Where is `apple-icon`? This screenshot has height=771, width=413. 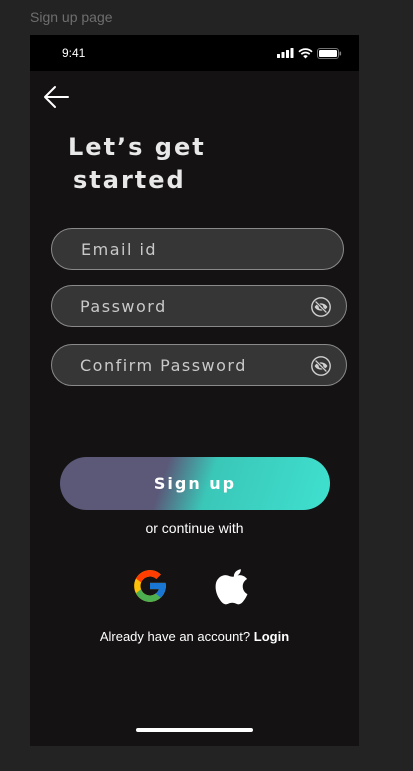 apple-icon is located at coordinates (231, 587).